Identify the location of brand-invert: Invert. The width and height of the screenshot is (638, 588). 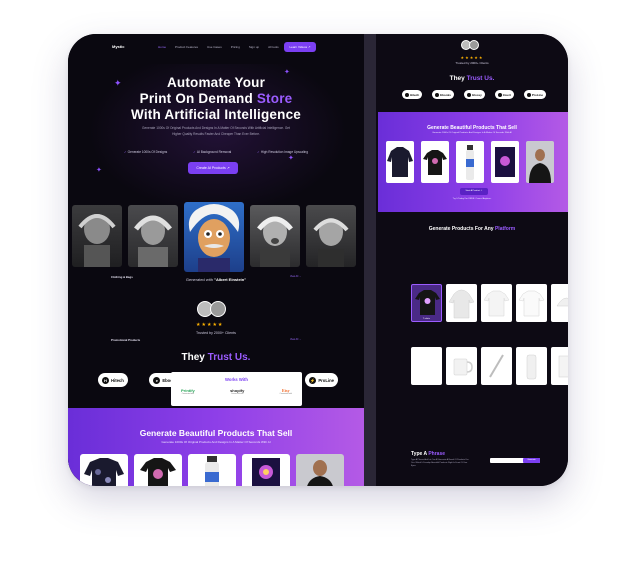
(504, 94).